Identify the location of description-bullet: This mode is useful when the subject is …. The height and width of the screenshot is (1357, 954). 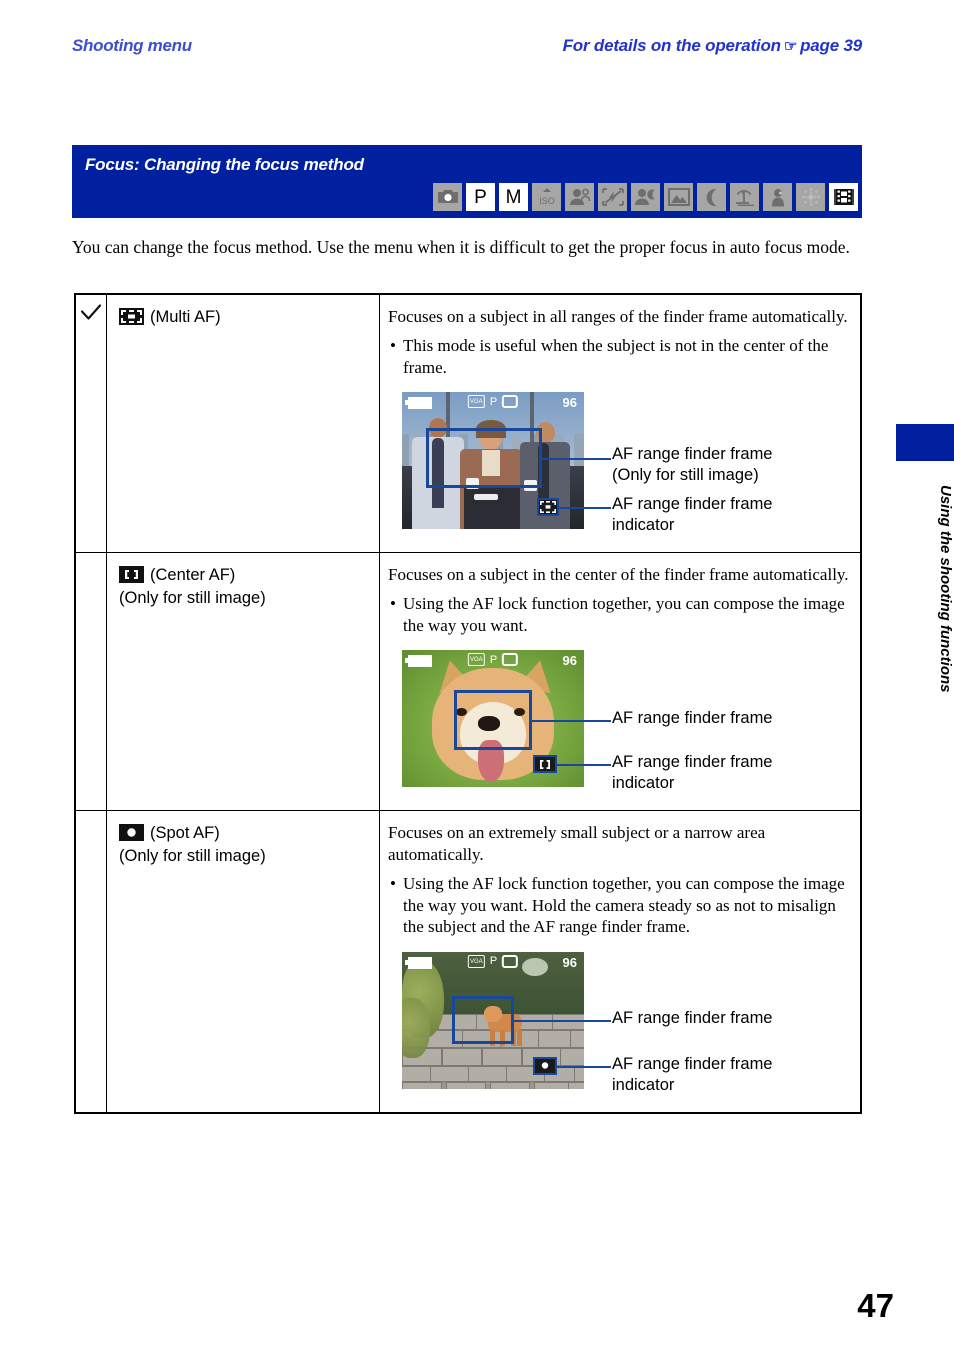
(619, 356).